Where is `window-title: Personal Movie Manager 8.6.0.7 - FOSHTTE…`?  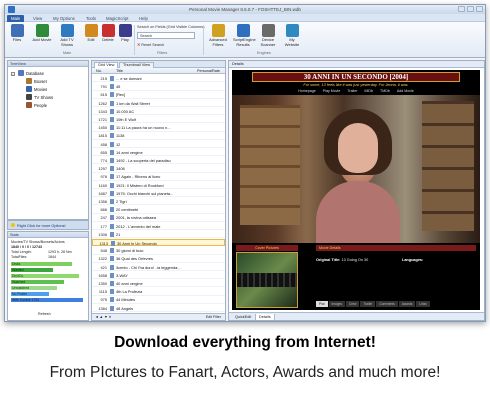
window-title: Personal Movie Manager 8.6.0.7 - FOSHTTE… is located at coordinates (245, 9).